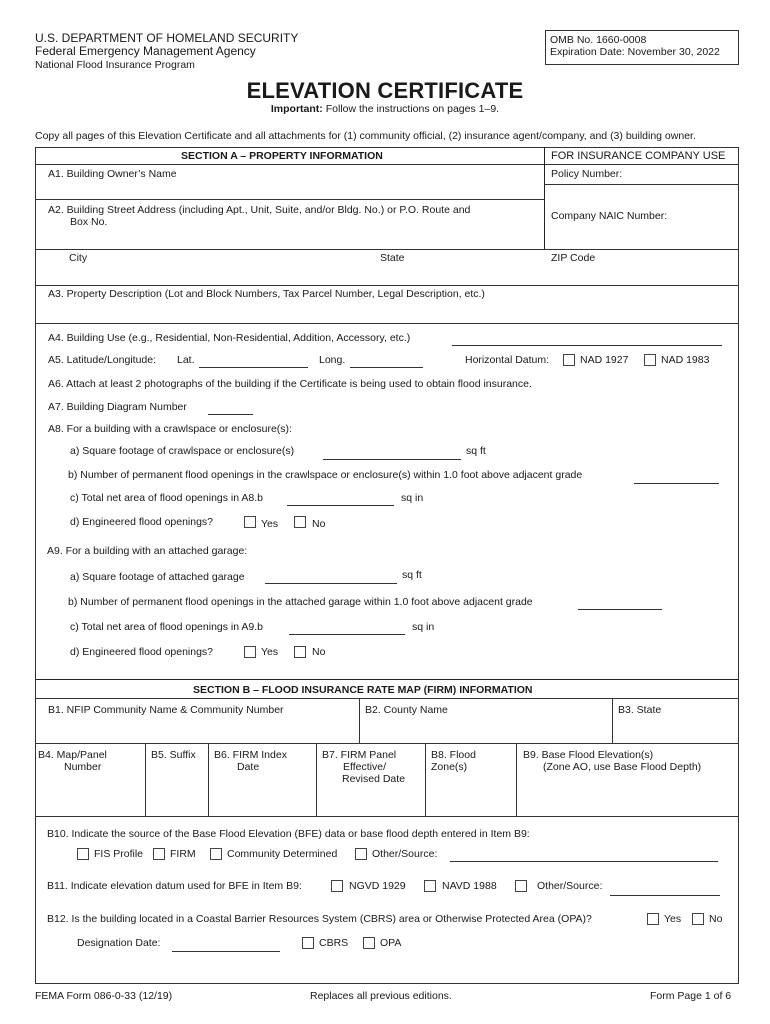  What do you see at coordinates (300, 652) in the screenshot?
I see `a9d-no-checkbox` at bounding box center [300, 652].